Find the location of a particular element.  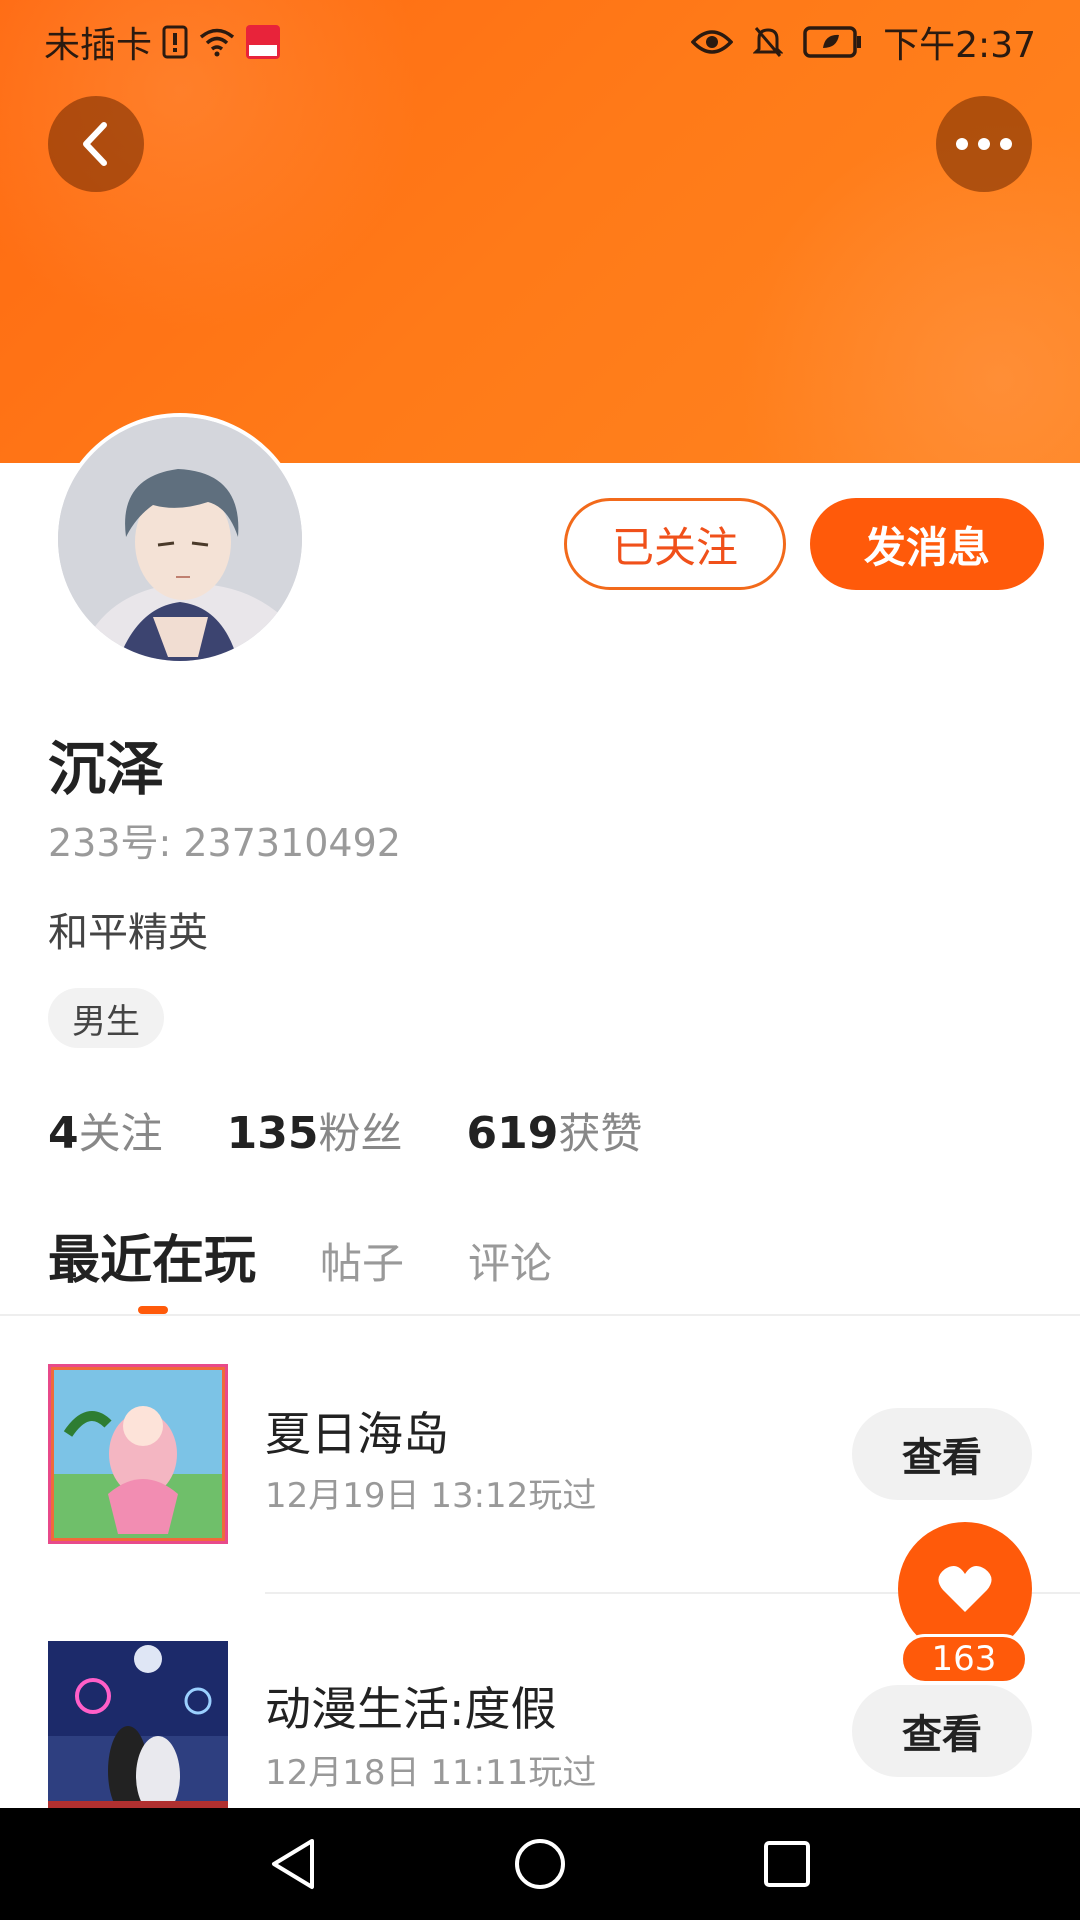

nav-back-icon is located at coordinates (293, 1864).